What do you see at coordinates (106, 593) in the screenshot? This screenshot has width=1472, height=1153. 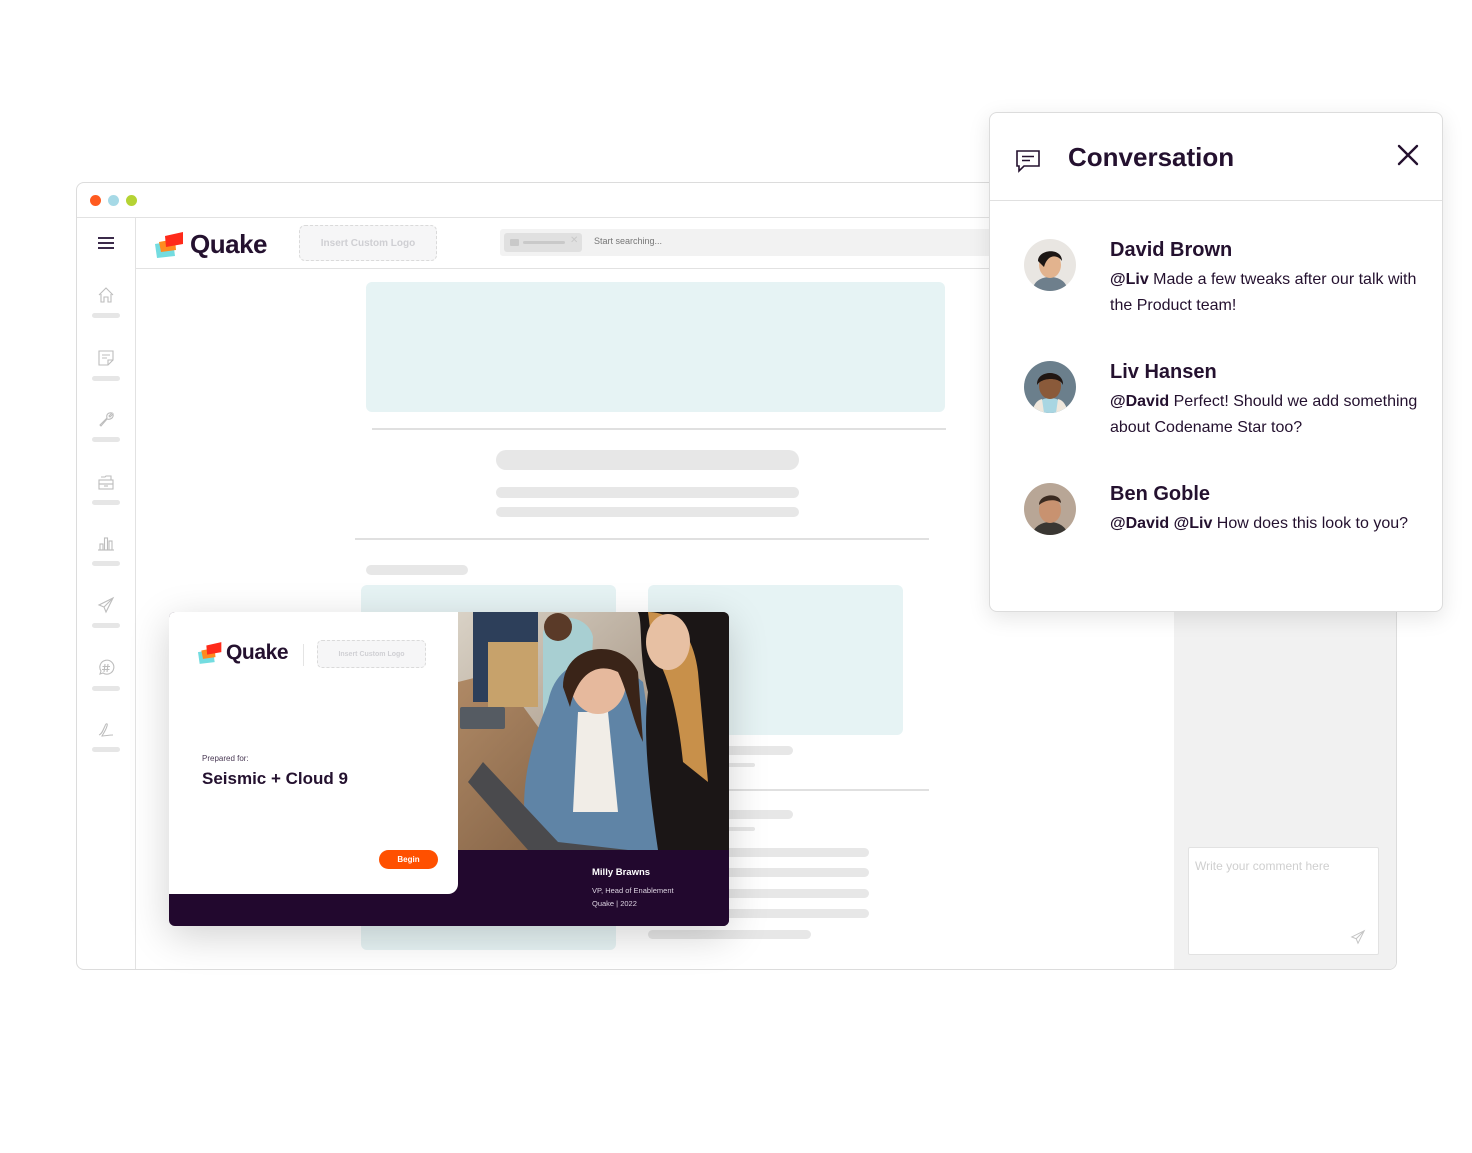 I see `sidebar` at bounding box center [106, 593].